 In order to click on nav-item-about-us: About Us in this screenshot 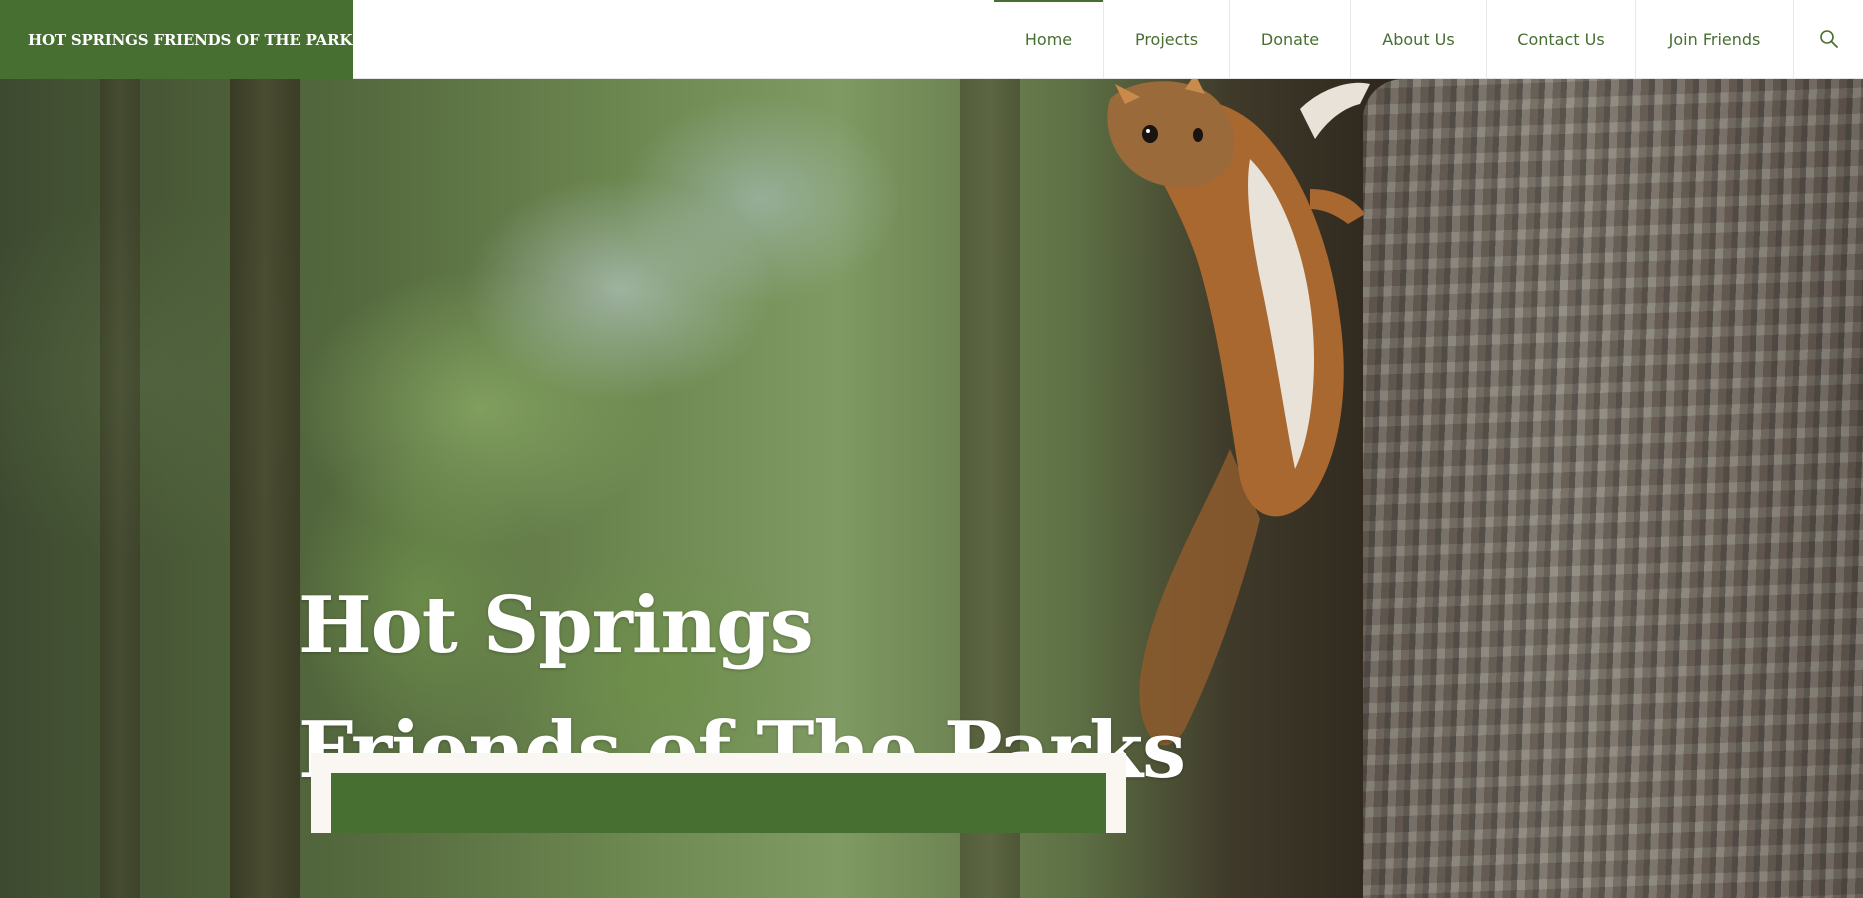, I will do `click(1418, 39)`.